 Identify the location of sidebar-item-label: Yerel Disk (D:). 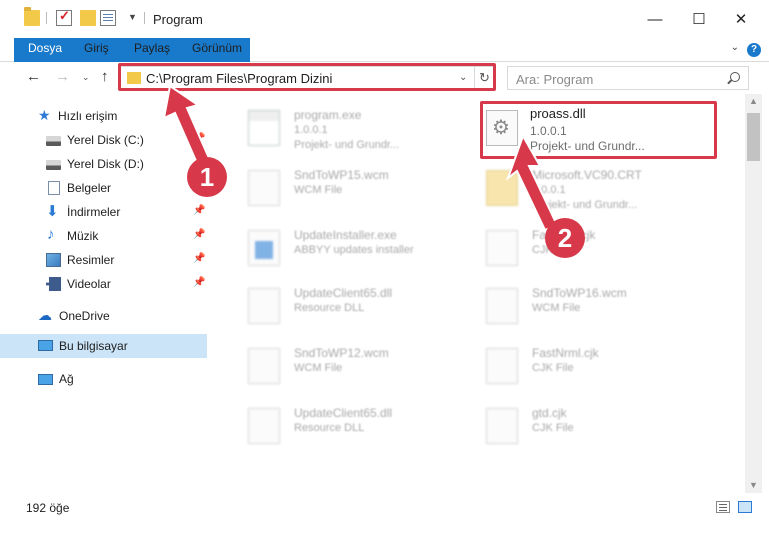
(105, 164).